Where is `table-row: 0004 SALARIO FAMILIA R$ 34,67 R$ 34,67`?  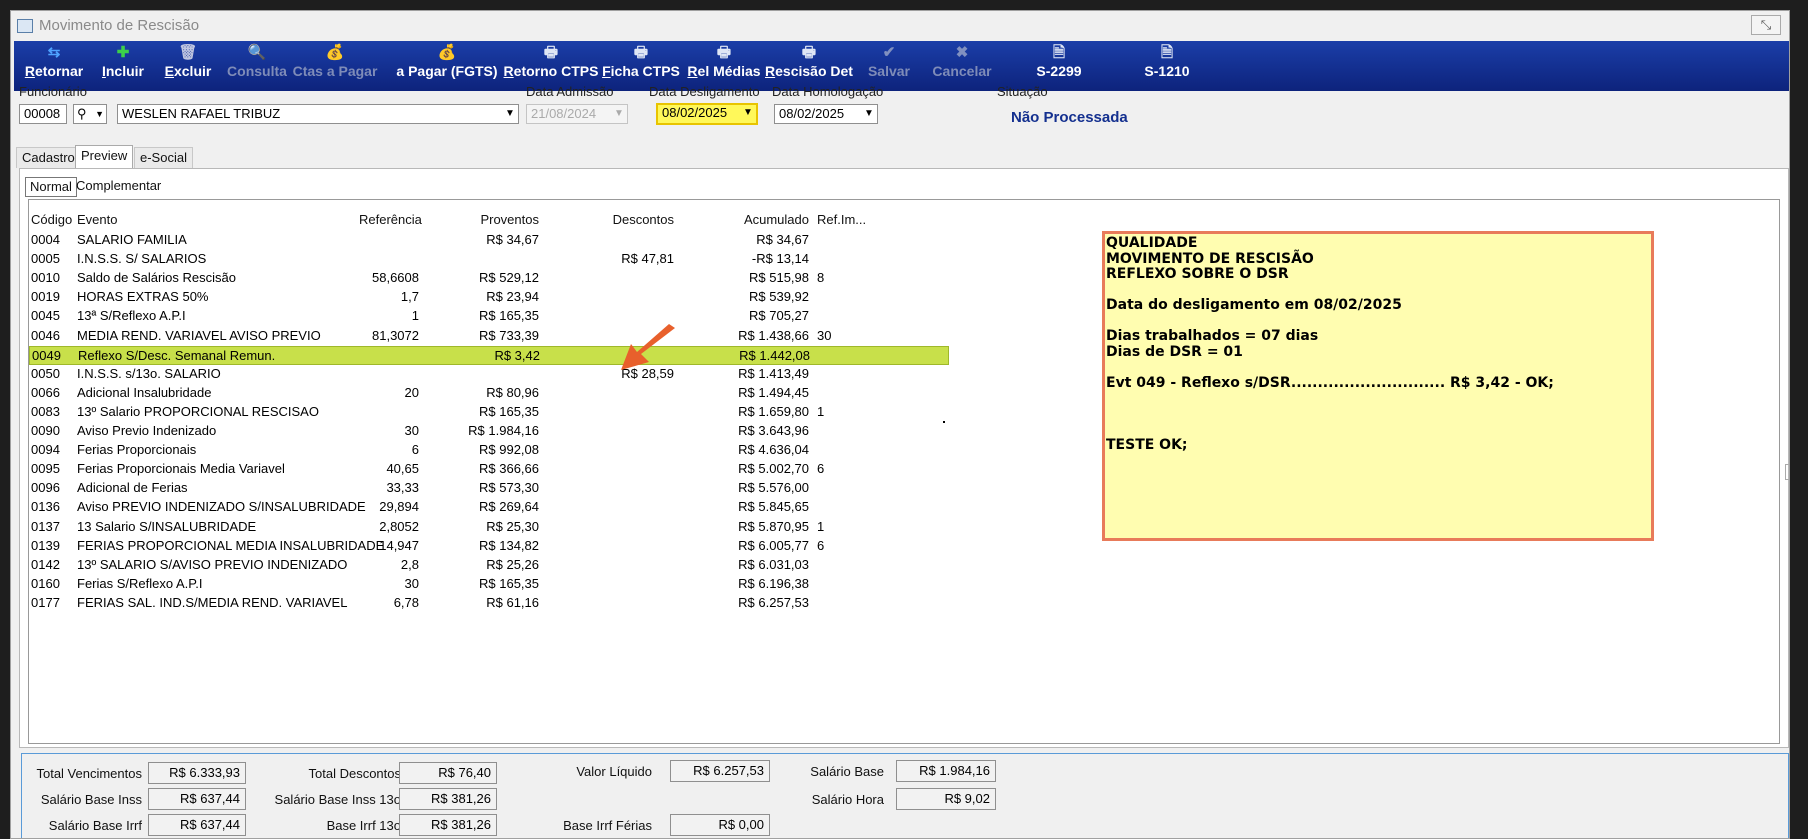
table-row: 0004 SALARIO FAMILIA R$ 34,67 R$ 34,67 is located at coordinates (489, 240).